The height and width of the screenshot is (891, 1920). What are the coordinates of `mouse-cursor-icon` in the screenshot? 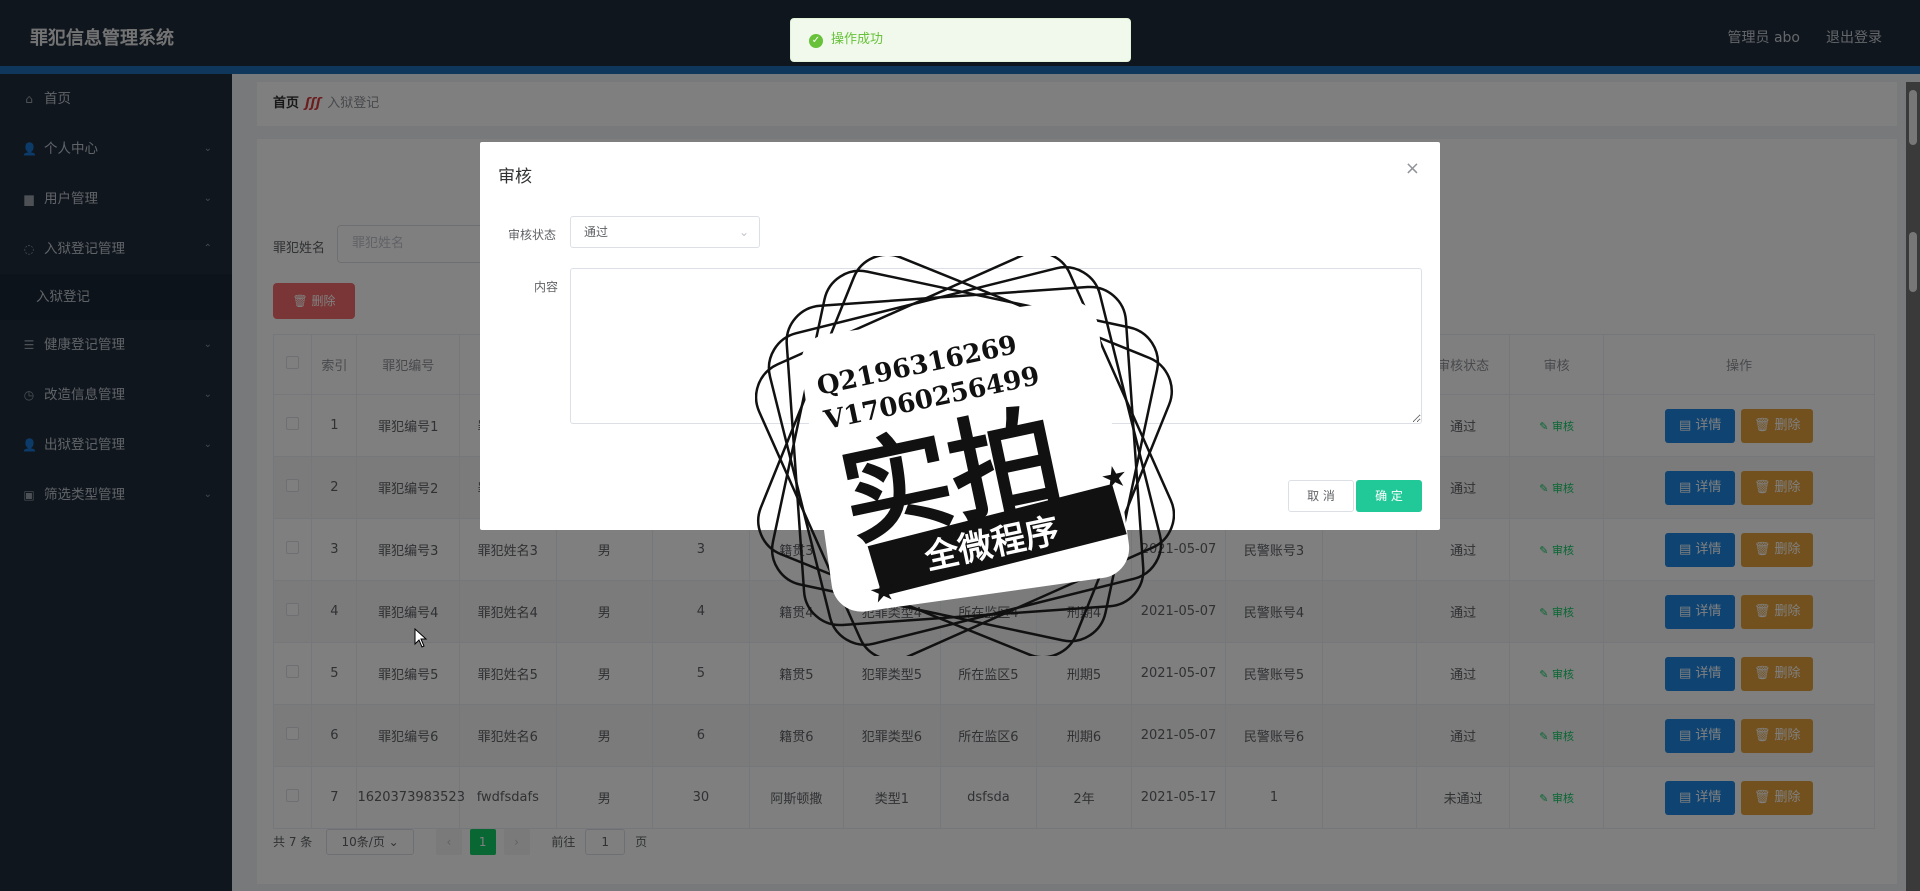 It's located at (421, 638).